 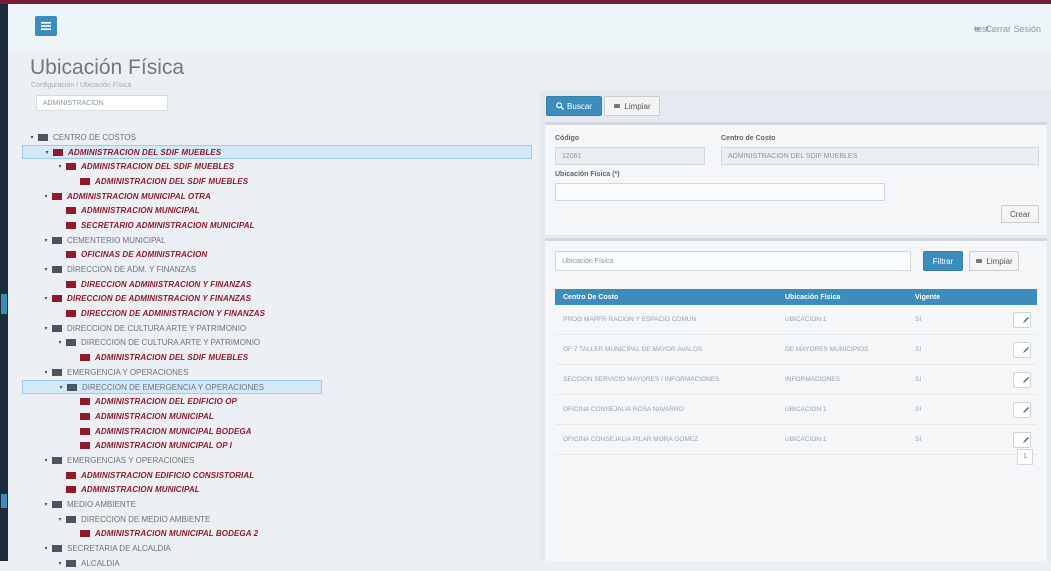 What do you see at coordinates (733, 261) in the screenshot?
I see `filter-input: Ubicación Física` at bounding box center [733, 261].